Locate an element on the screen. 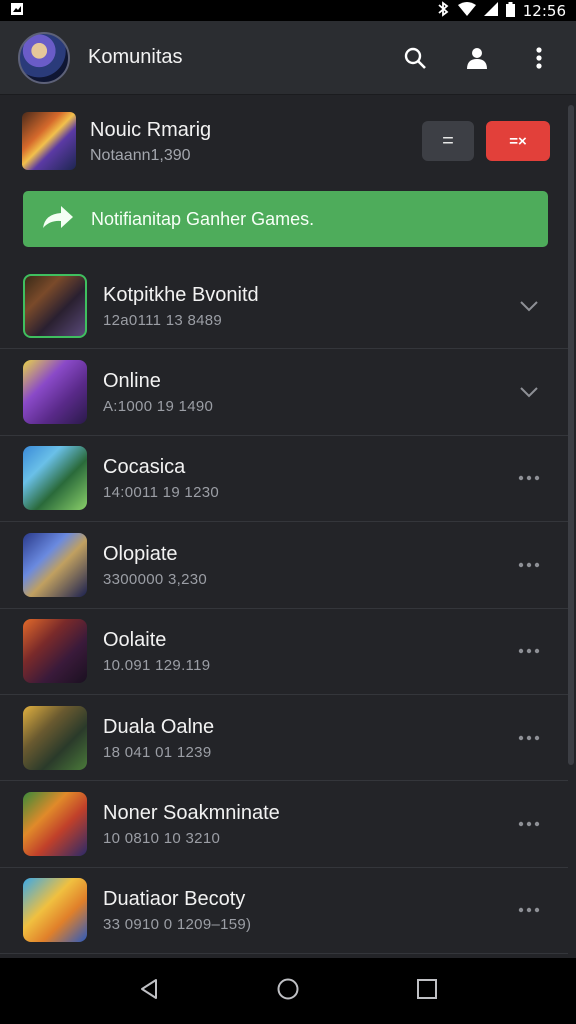  back-icon is located at coordinates (149, 991).